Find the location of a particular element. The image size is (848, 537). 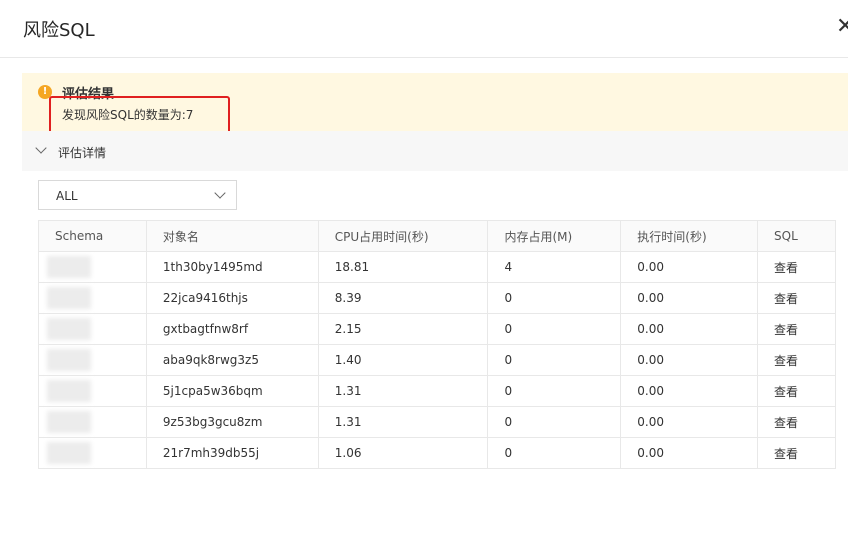

object-name-cell: 21r7mh39db55j is located at coordinates (232, 453).